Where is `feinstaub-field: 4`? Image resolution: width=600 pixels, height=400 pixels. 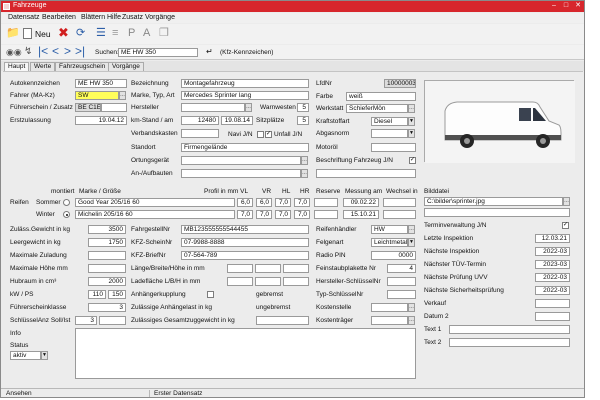 feinstaub-field: 4 is located at coordinates (401, 268).